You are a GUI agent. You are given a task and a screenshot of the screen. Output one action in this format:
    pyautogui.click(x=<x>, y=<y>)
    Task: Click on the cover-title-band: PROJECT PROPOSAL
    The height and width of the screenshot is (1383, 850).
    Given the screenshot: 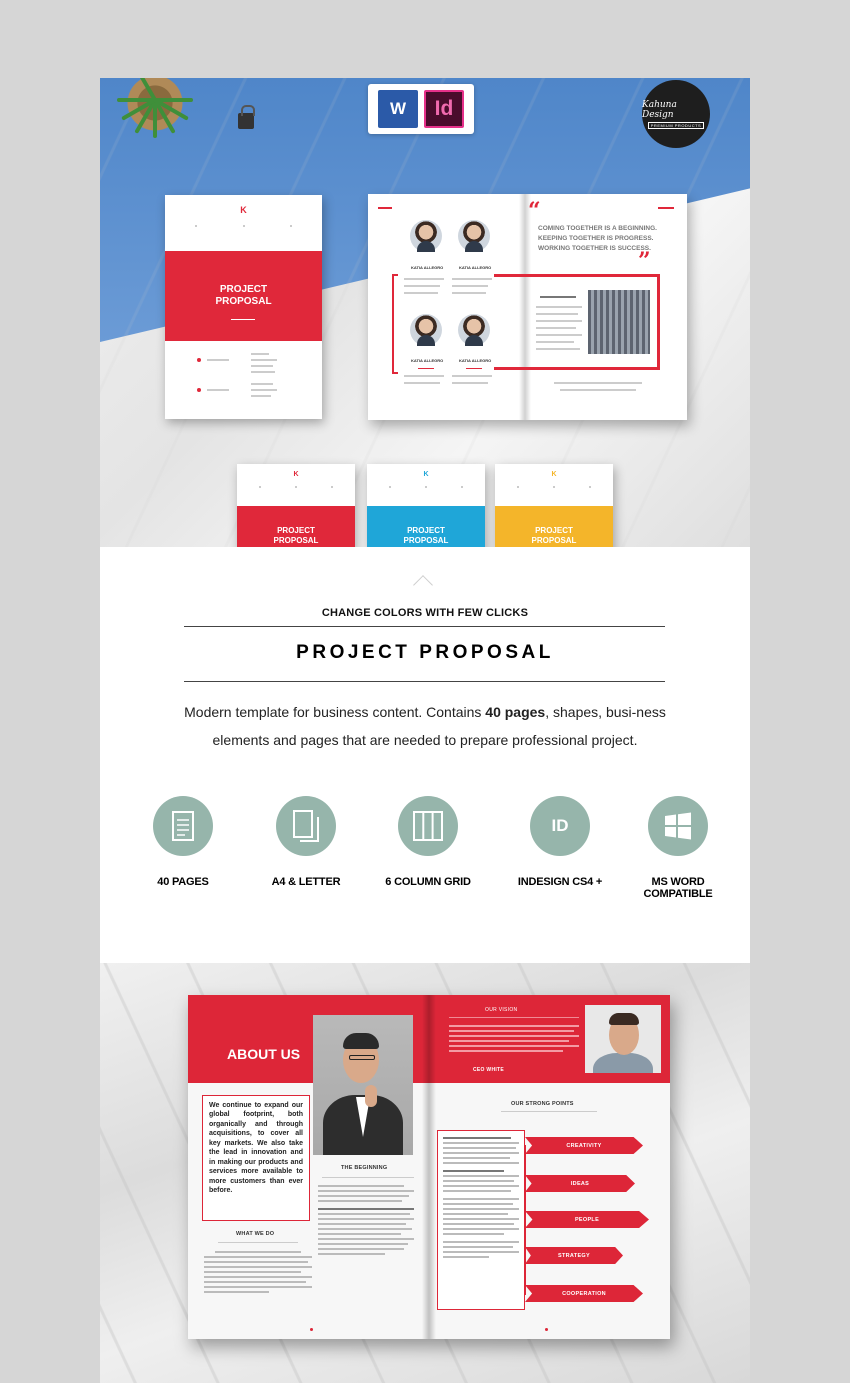 What is the action you would take?
    pyautogui.click(x=243, y=296)
    